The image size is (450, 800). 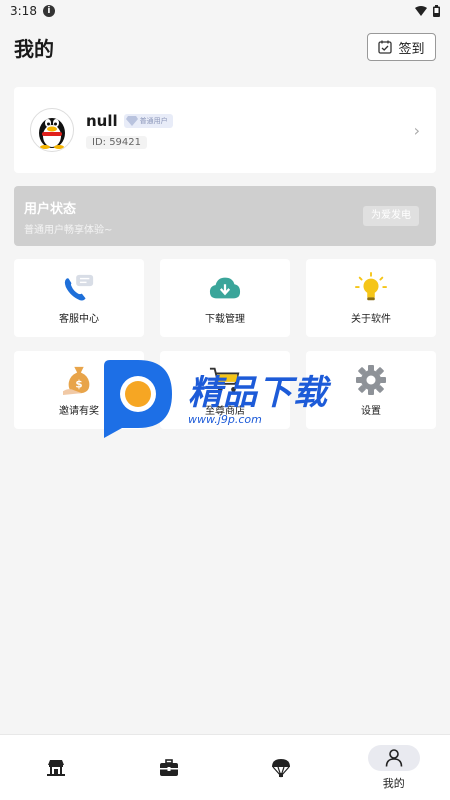 I want to click on wifi-icon, so click(x=421, y=11).